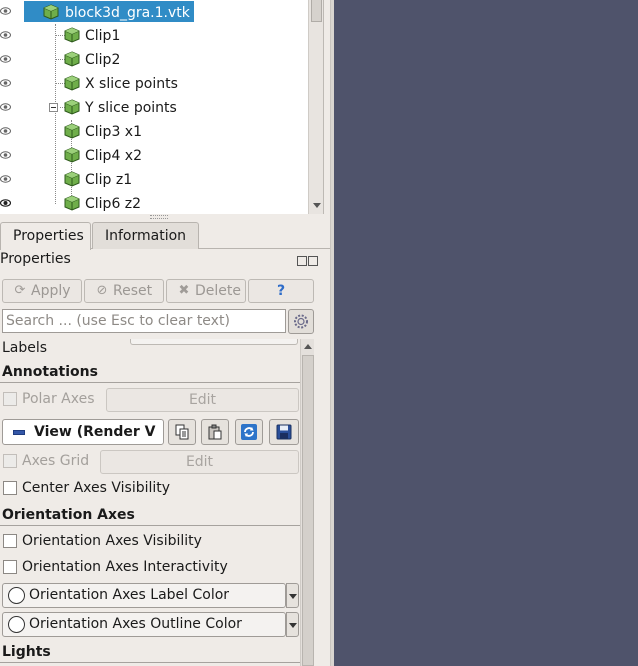 This screenshot has width=638, height=666. I want to click on pipeline-item-label: Clip2, so click(103, 60).